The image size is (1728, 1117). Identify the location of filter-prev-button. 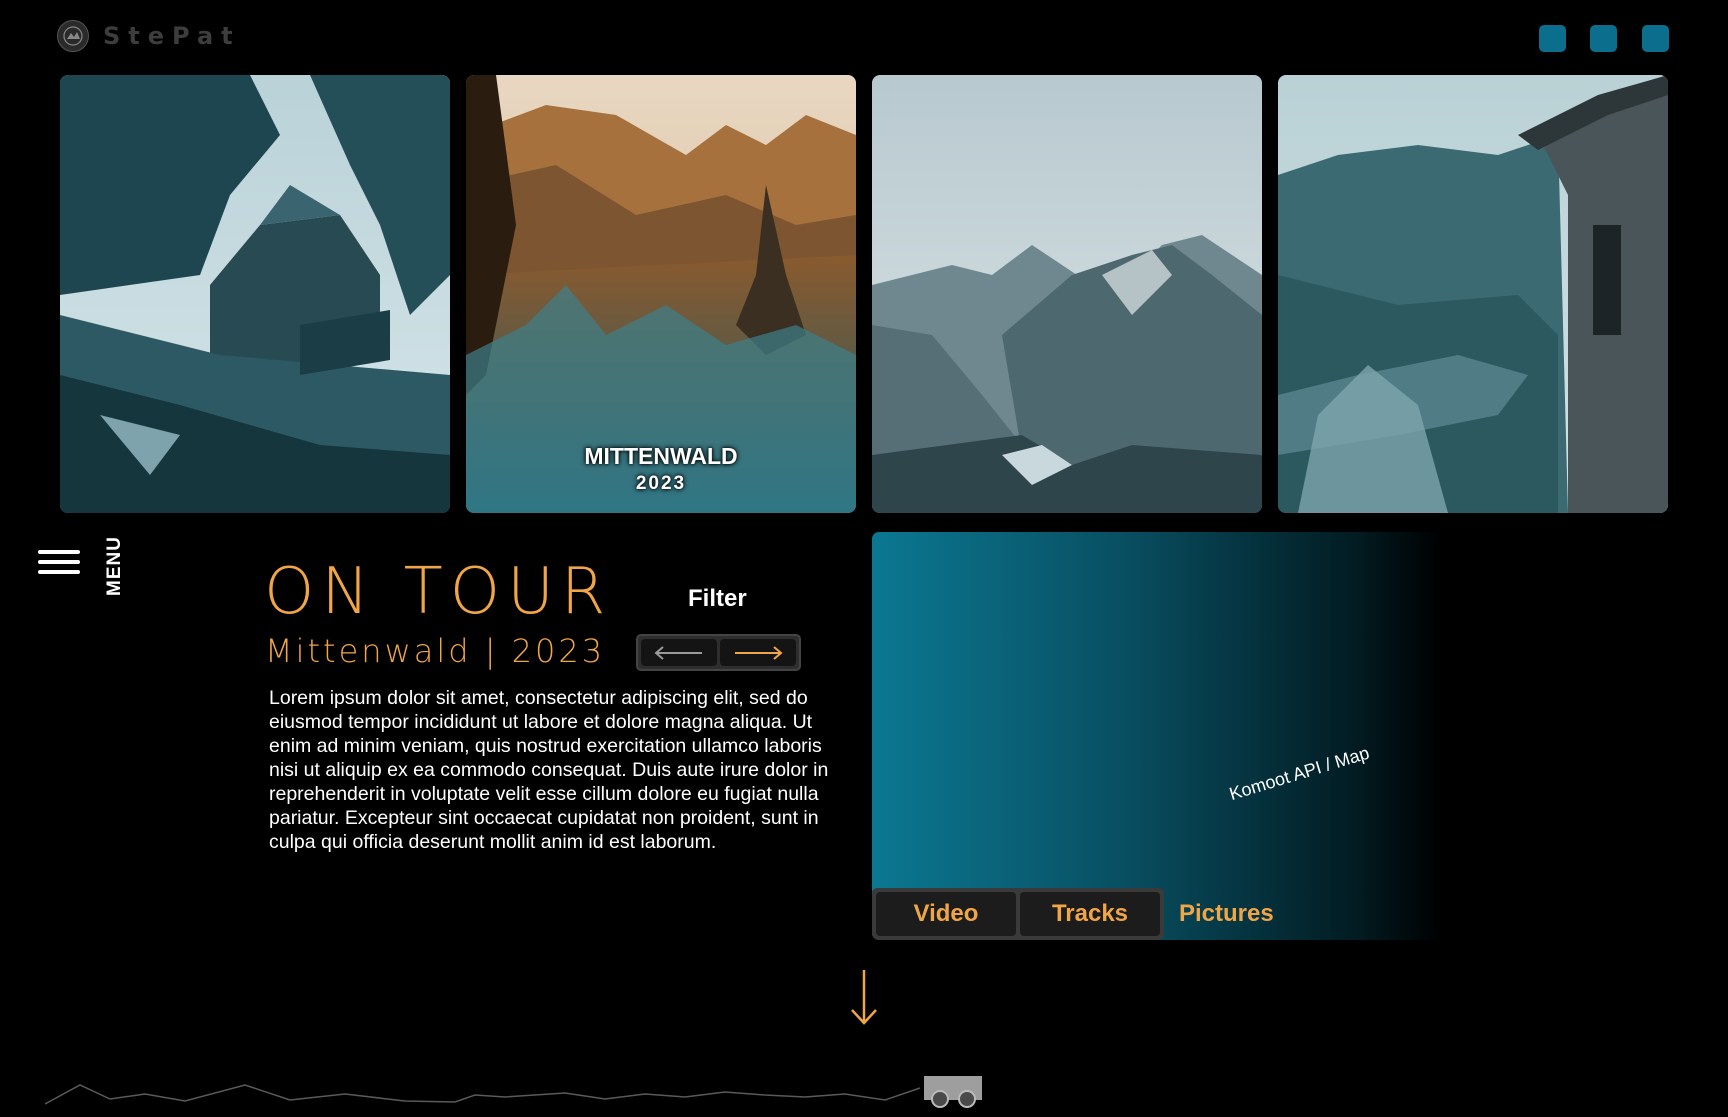
(679, 652).